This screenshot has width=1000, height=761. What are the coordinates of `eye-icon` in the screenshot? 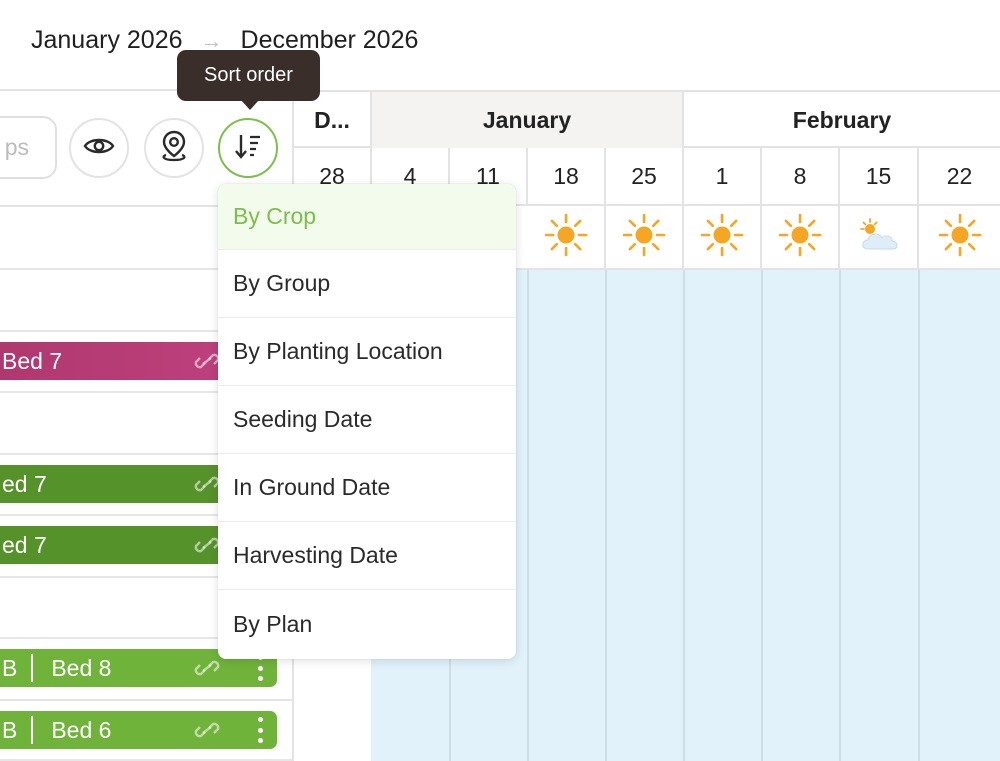 It's located at (99, 148).